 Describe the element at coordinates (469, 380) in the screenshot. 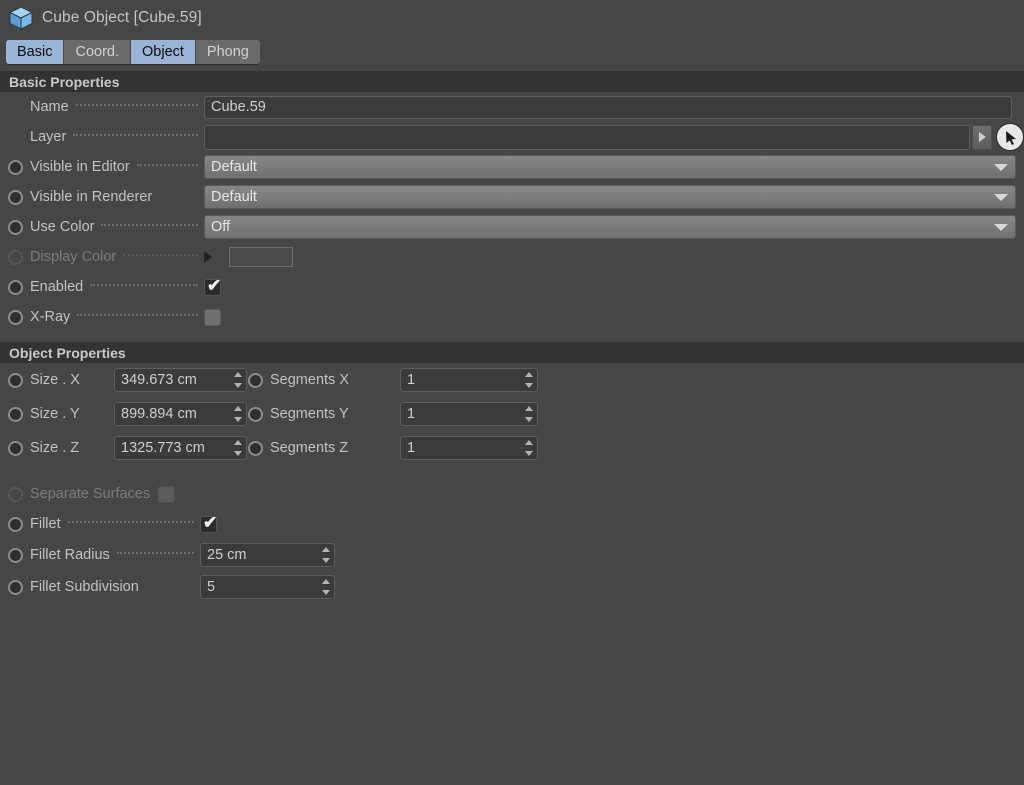

I see `segments-x-input: 1` at that location.